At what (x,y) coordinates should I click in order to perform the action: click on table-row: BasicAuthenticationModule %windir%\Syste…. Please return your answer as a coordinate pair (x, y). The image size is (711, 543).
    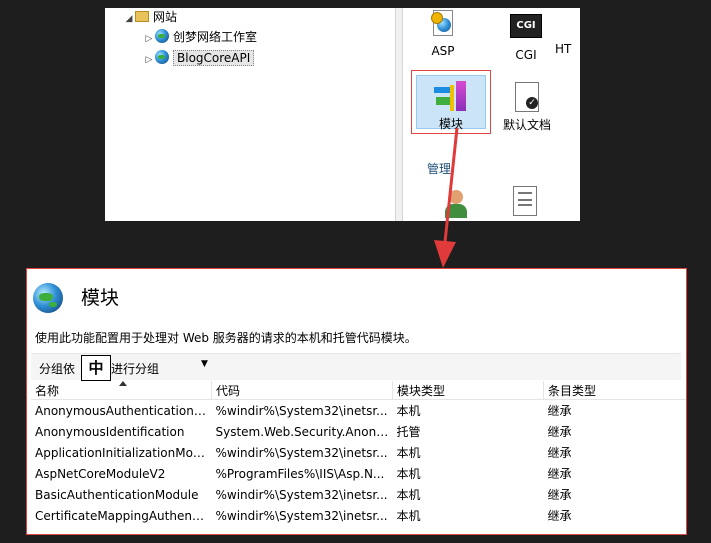
    Looking at the image, I should click on (358, 494).